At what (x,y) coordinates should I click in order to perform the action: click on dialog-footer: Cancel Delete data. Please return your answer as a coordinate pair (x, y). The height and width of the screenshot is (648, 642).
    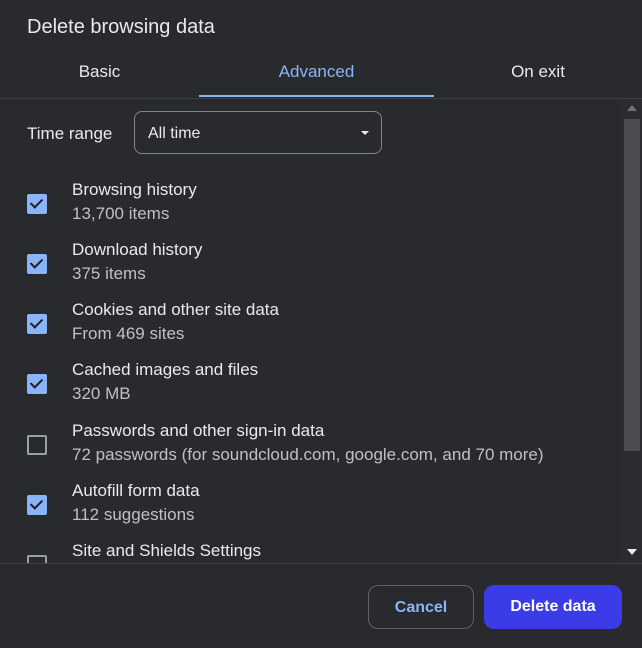
    Looking at the image, I should click on (321, 605).